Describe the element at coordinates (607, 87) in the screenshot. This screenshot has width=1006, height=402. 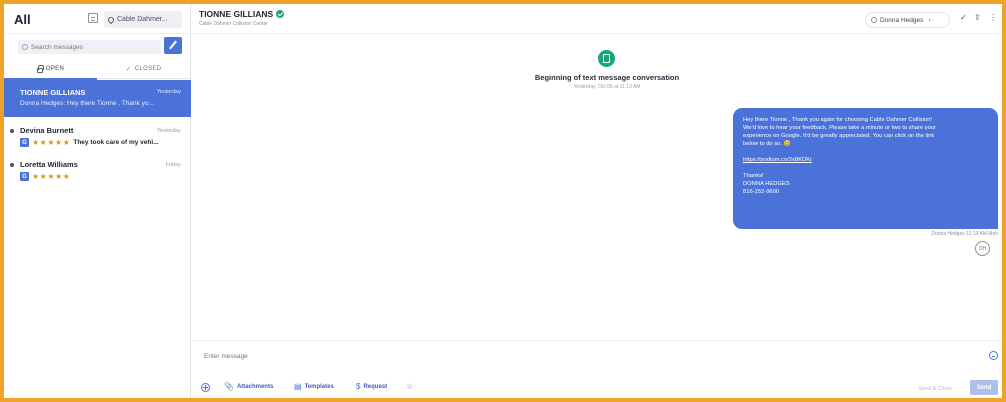
I see `conversation-start-date: Yesterday, Oct 05 at 11:13 AM` at that location.